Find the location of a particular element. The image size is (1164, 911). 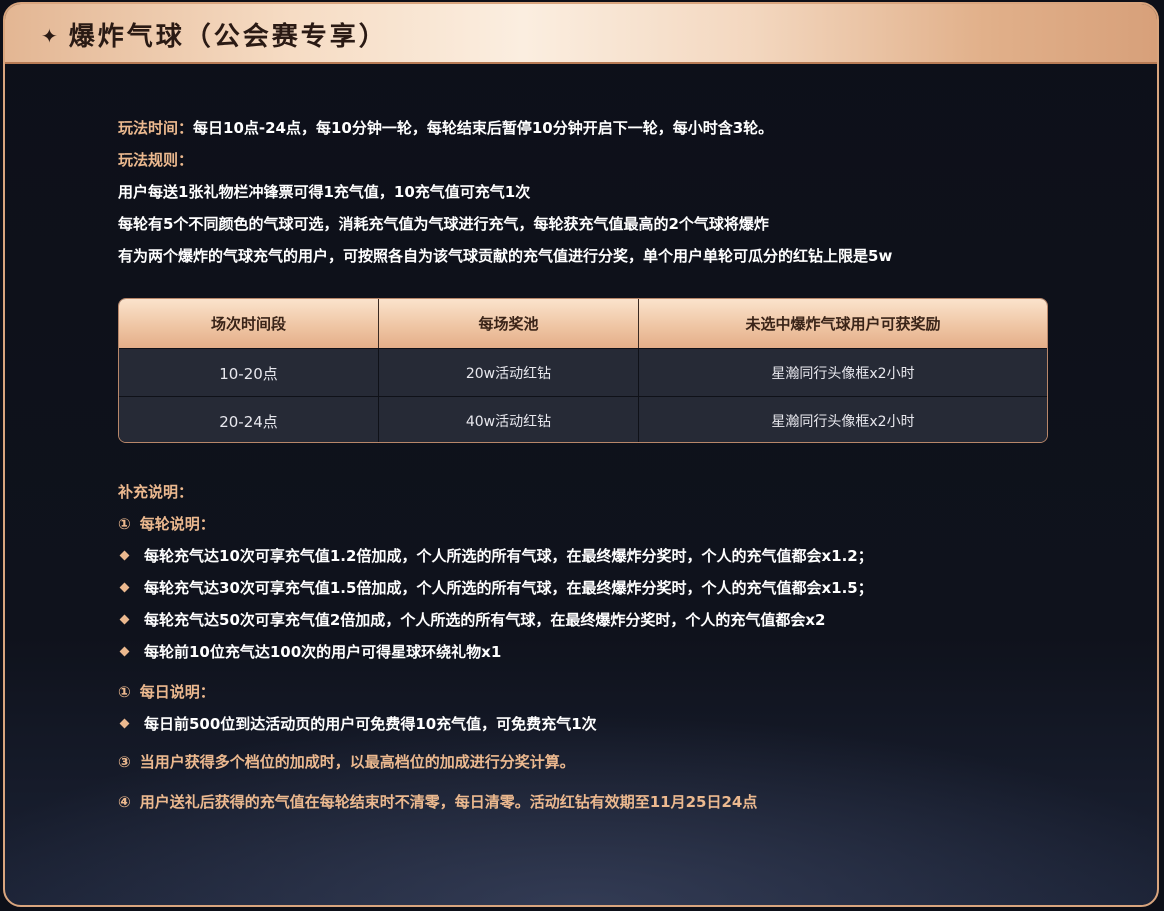

table-header-cell: 每场奖池 is located at coordinates (509, 323).